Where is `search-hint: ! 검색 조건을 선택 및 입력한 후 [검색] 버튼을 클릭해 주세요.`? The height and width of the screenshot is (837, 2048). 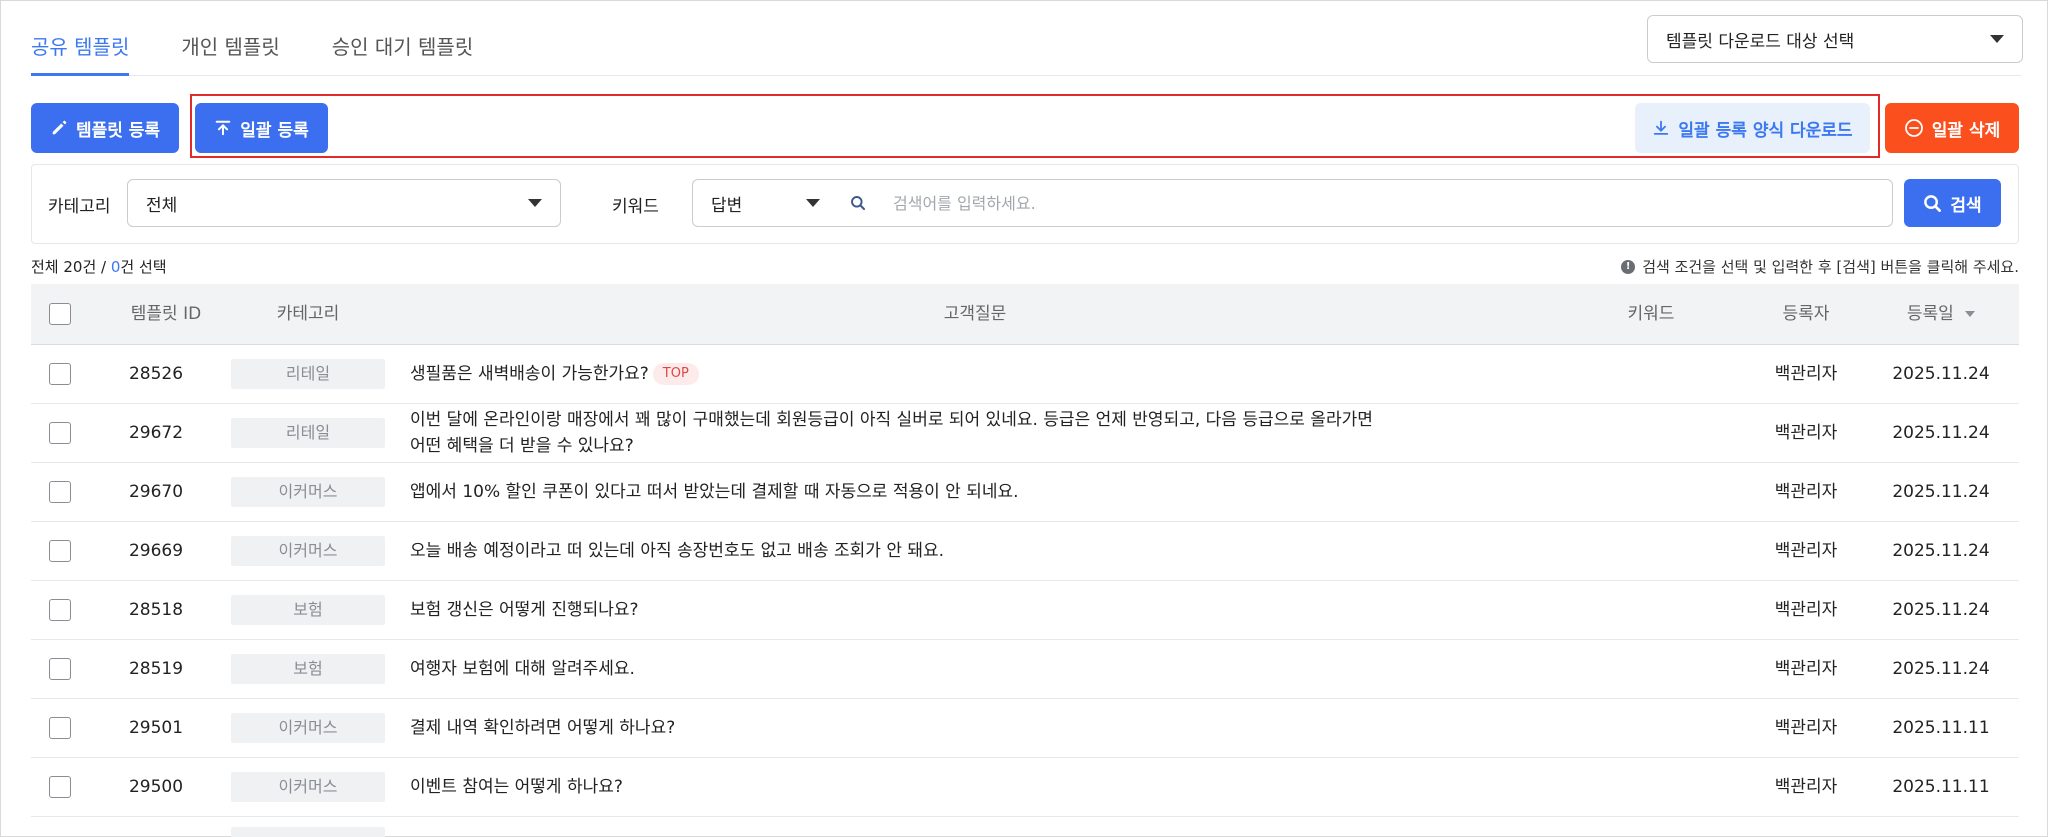 search-hint: ! 검색 조건을 선택 및 입력한 후 [검색] 버튼을 클릭해 주세요. is located at coordinates (1820, 266).